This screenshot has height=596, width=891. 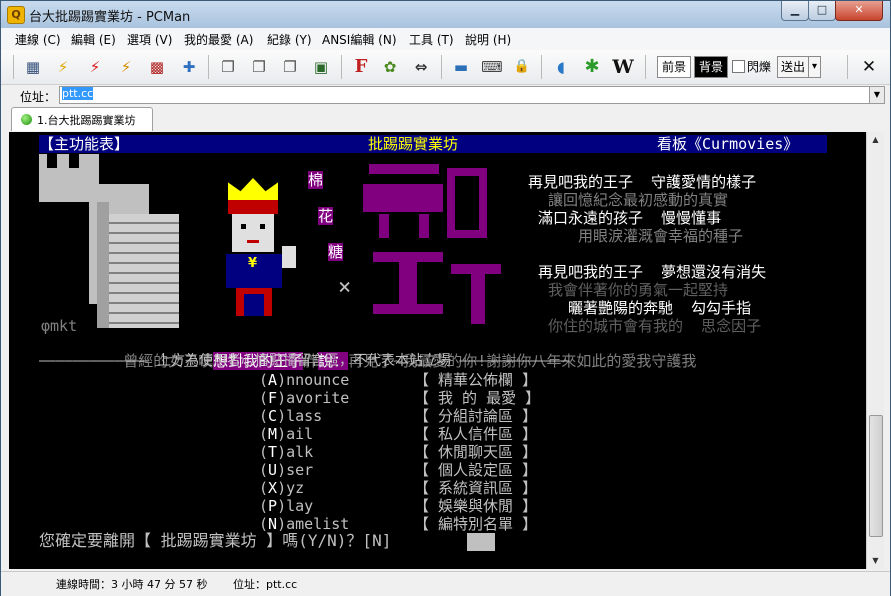 What do you see at coordinates (461, 67) in the screenshot?
I see `picture-icon: ▬` at bounding box center [461, 67].